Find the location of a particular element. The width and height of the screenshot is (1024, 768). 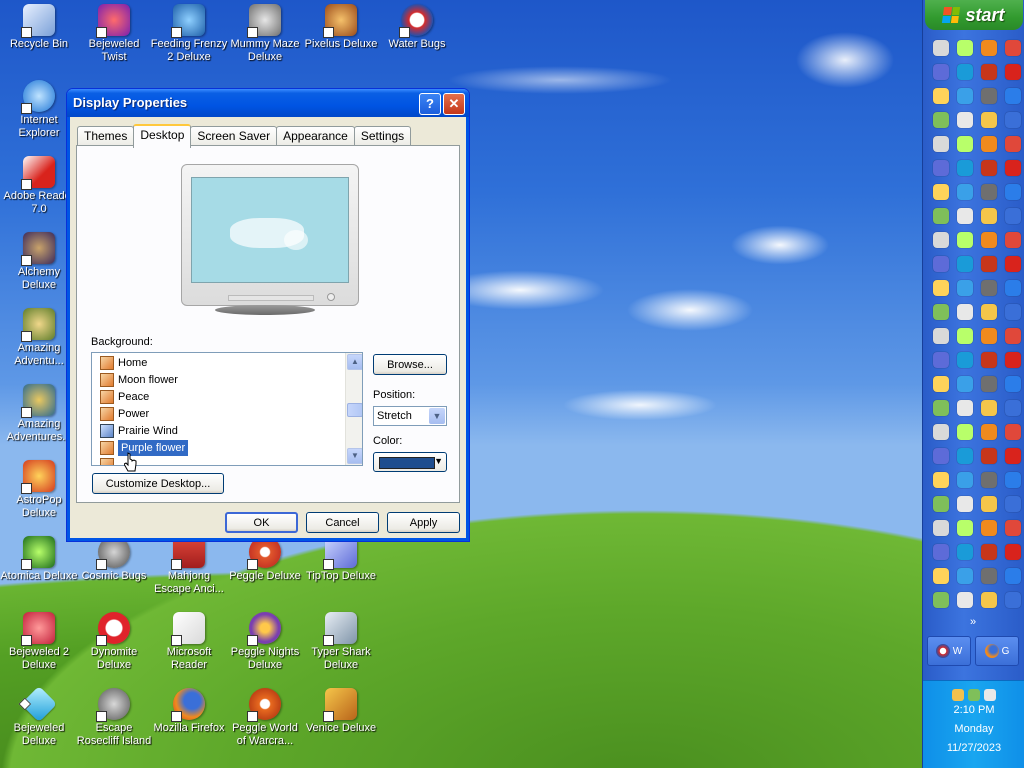

quick-launch-more-icon: » is located at coordinates (973, 622).